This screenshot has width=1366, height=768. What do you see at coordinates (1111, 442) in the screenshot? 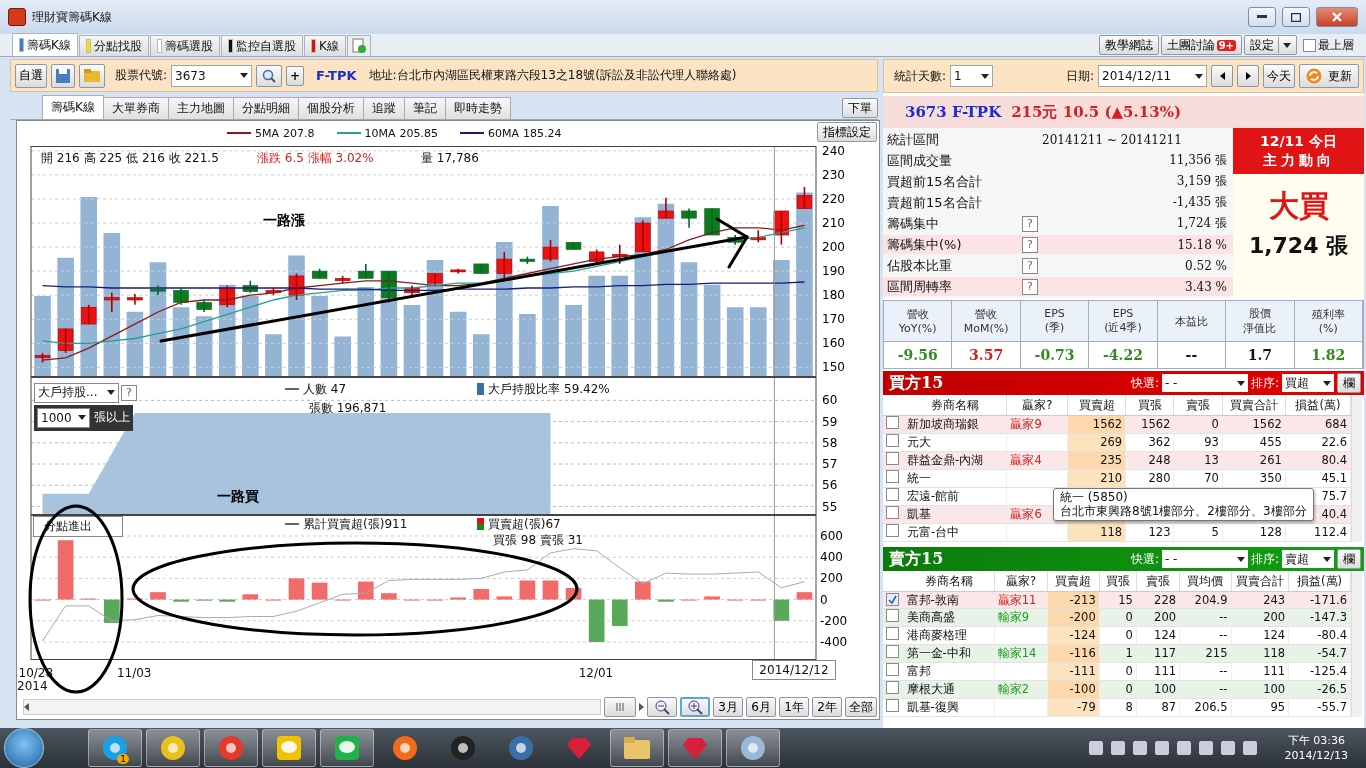
I see `table-cell: 269` at bounding box center [1111, 442].